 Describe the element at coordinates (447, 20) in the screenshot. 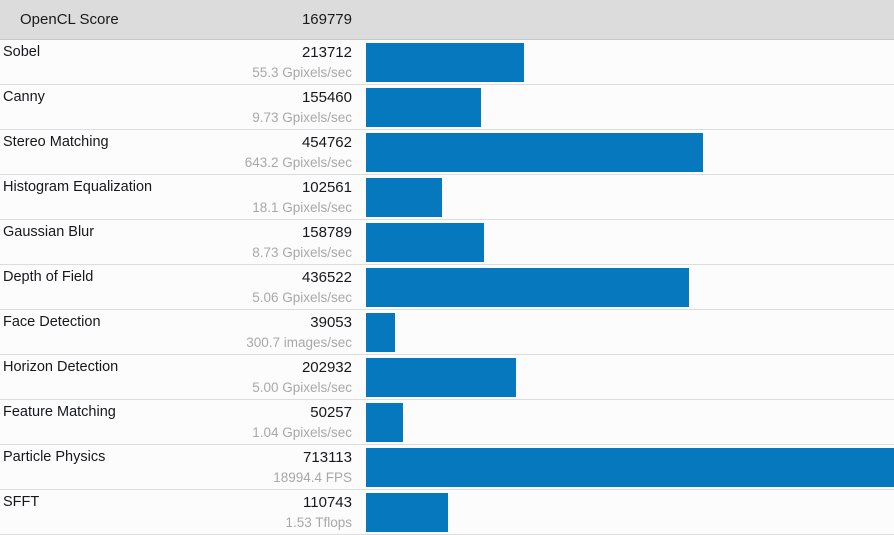

I see `results-header-row: OpenCL Score 169779` at that location.